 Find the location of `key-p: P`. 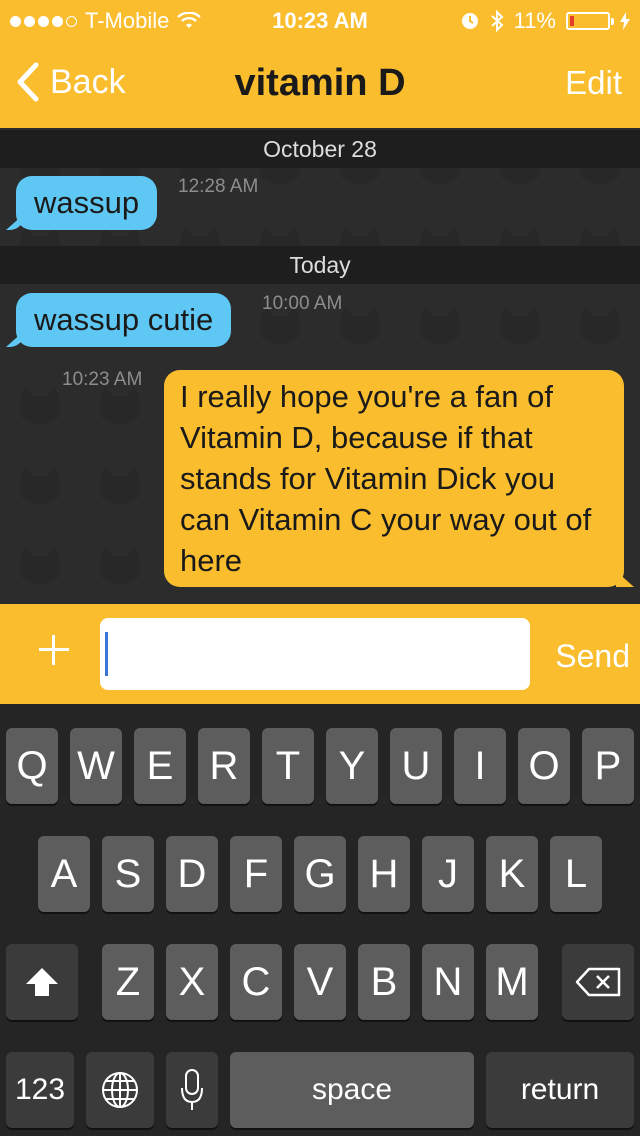

key-p: P is located at coordinates (608, 766).